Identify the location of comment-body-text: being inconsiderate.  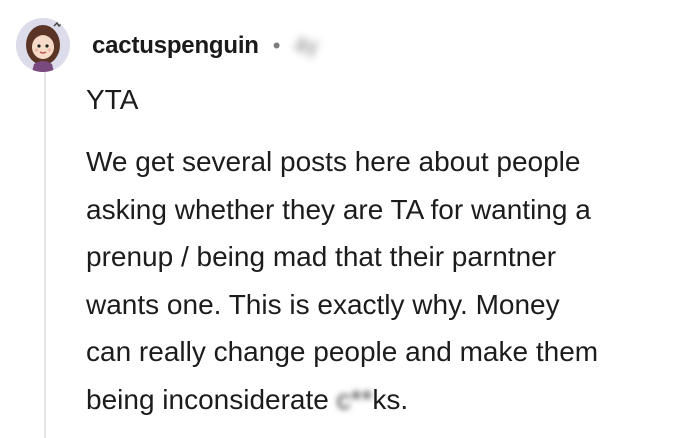
(211, 399).